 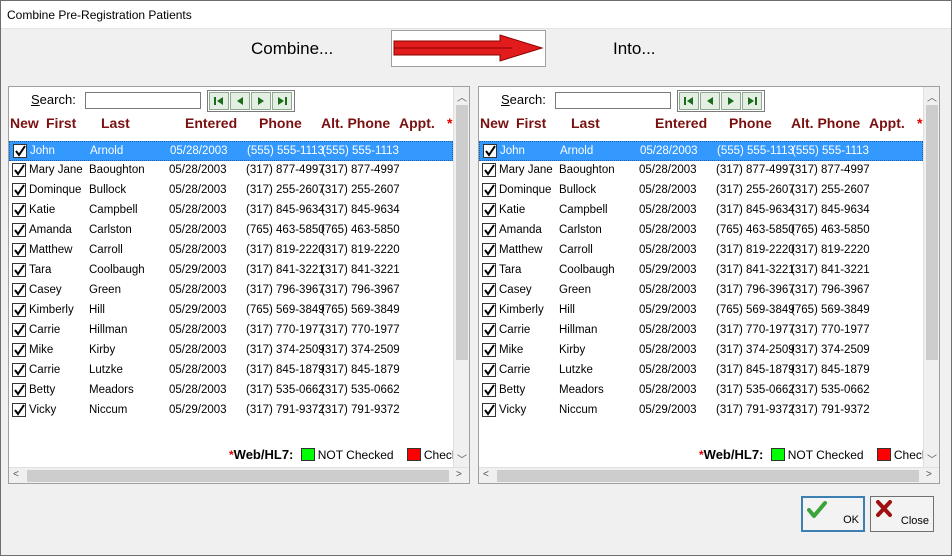 What do you see at coordinates (833, 514) in the screenshot?
I see `ok-button: OK` at bounding box center [833, 514].